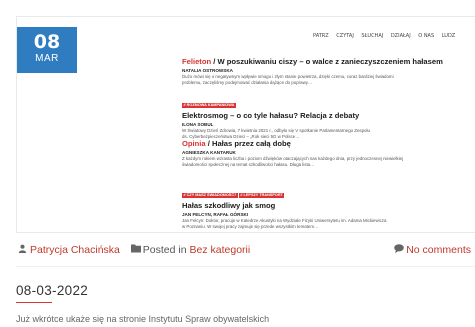 This screenshot has height=327, width=475. What do you see at coordinates (210, 195) in the screenshot?
I see `article-tag: # CZY MASZ ŚWIADOMOŚĆ?` at bounding box center [210, 195].